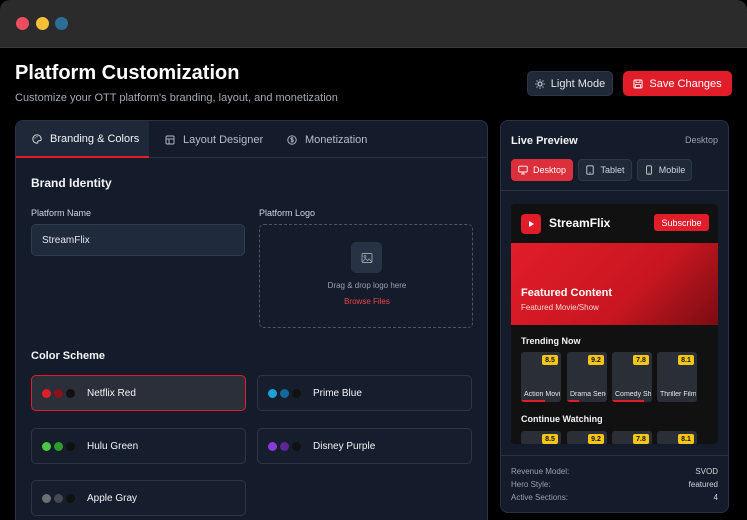  I want to click on trending-card: 7.8 Comedy Show, so click(632, 377).